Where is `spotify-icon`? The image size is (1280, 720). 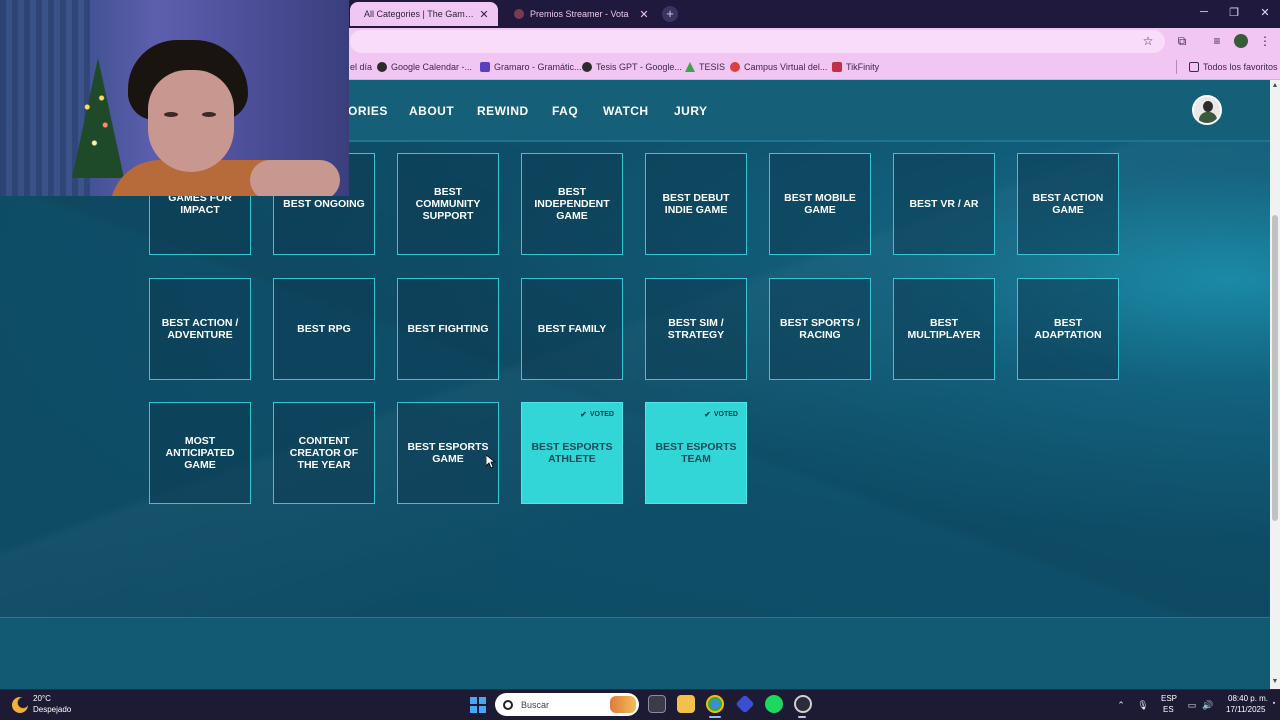
spotify-icon is located at coordinates (774, 704).